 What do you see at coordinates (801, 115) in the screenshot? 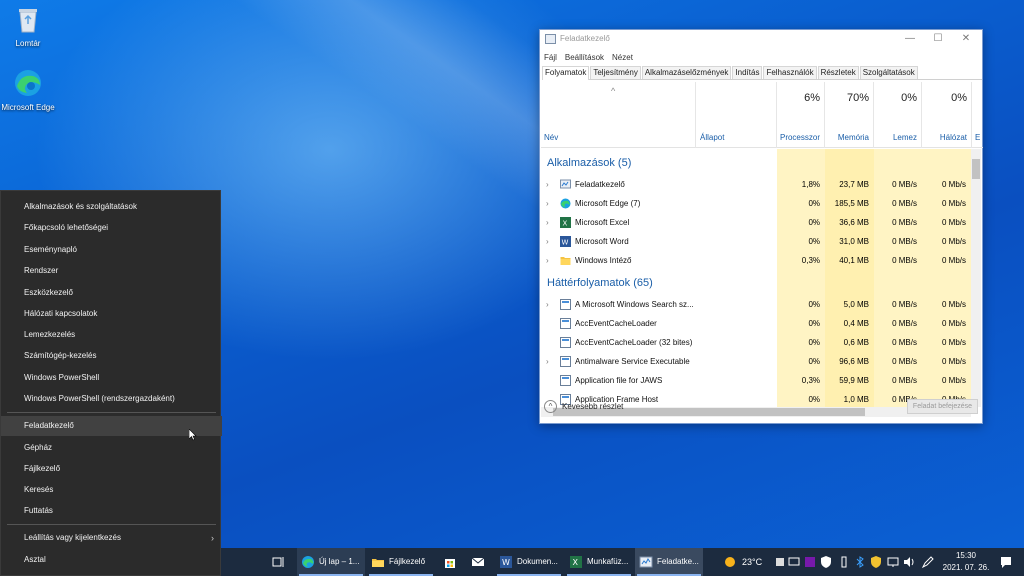
I see `column-header-cpu: 6% Processzor` at bounding box center [801, 115].